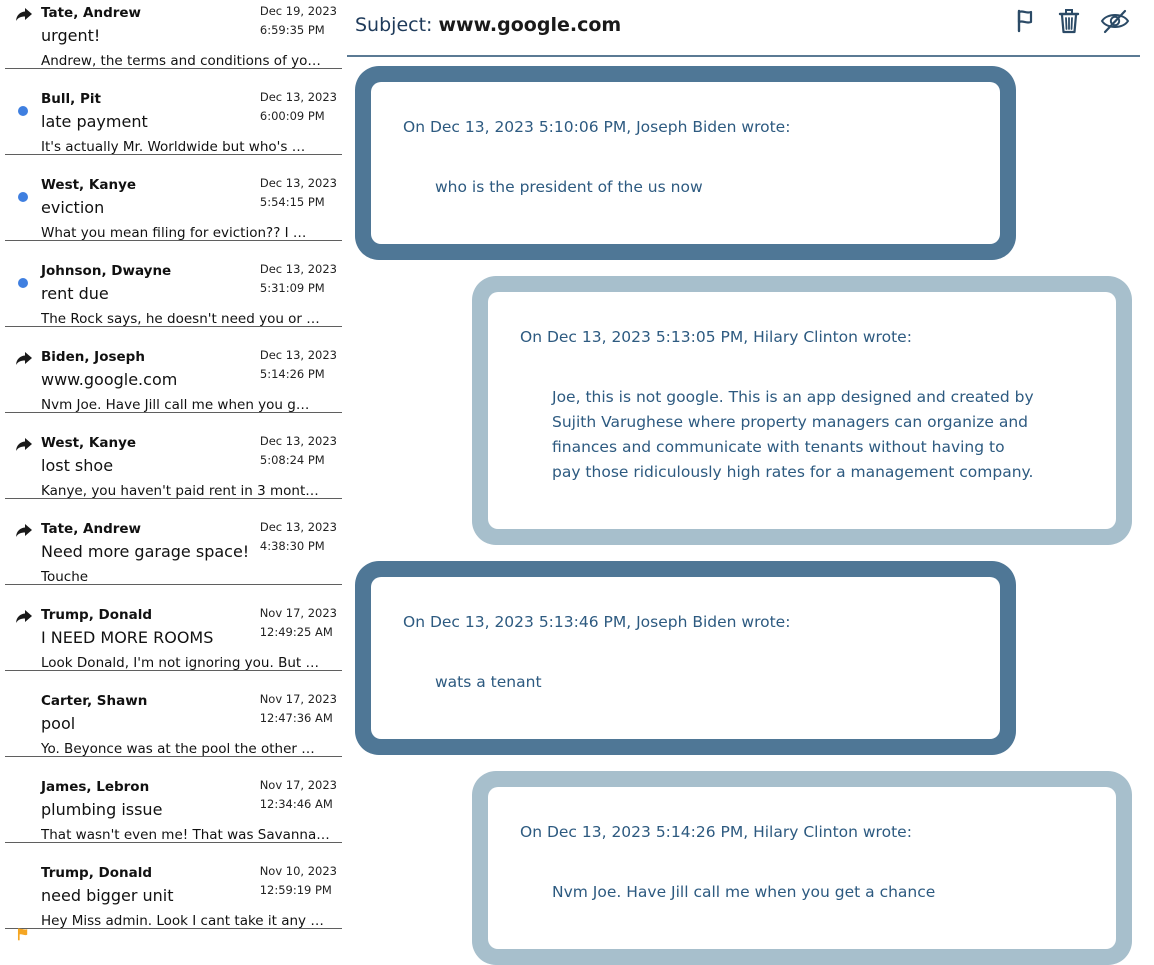 The image size is (1154, 965). I want to click on message-body-line: who is the president of the us now, so click(569, 187).